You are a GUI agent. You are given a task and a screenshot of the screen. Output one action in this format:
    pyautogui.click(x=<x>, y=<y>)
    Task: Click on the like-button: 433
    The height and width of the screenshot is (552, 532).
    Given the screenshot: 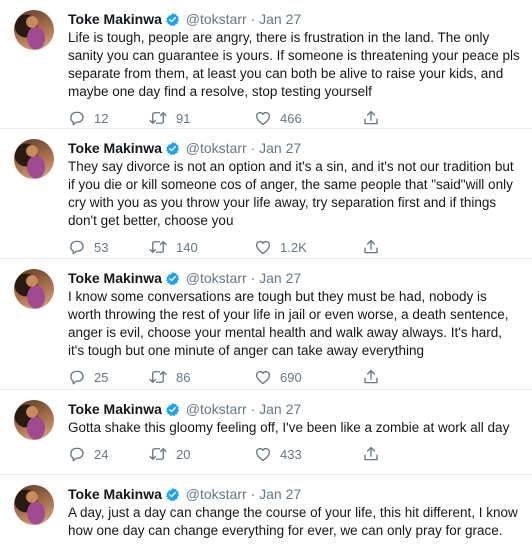 What is the action you would take?
    pyautogui.click(x=308, y=454)
    